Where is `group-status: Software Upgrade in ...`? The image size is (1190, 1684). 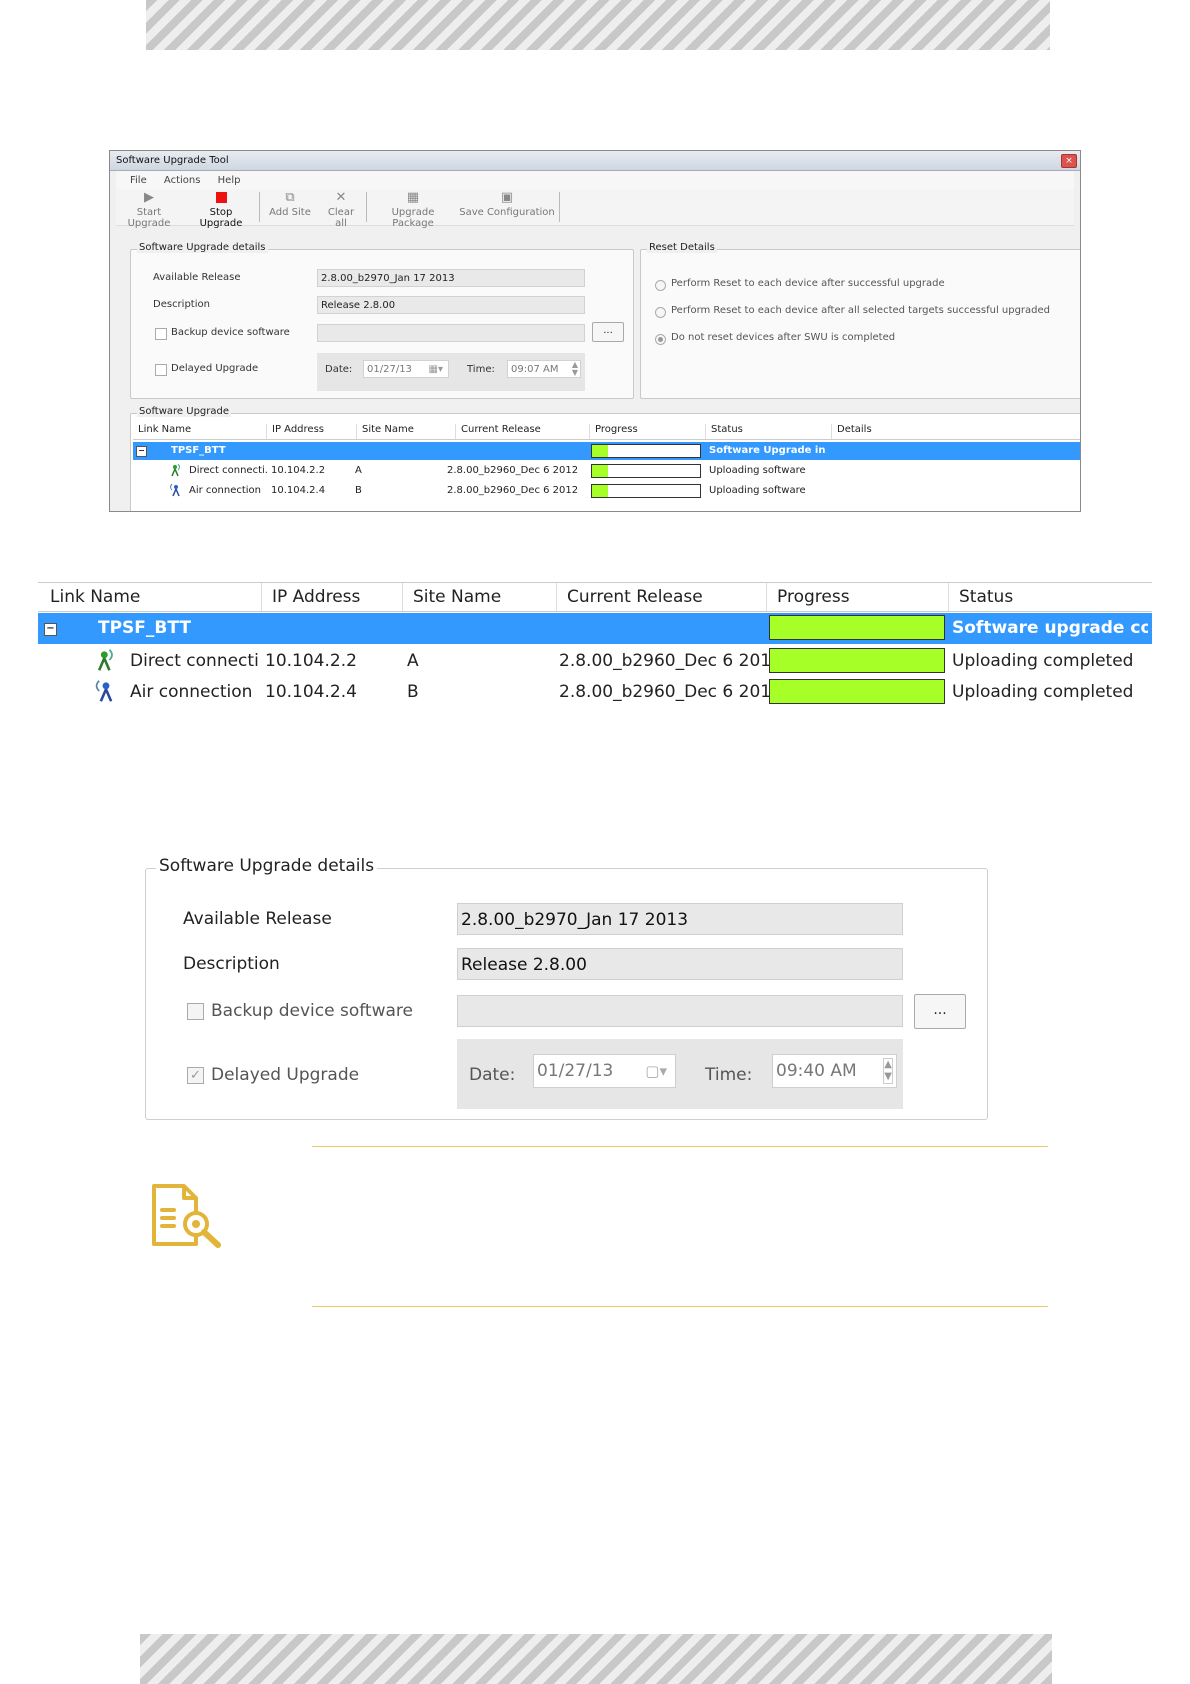
group-status: Software Upgrade in ... is located at coordinates (769, 450).